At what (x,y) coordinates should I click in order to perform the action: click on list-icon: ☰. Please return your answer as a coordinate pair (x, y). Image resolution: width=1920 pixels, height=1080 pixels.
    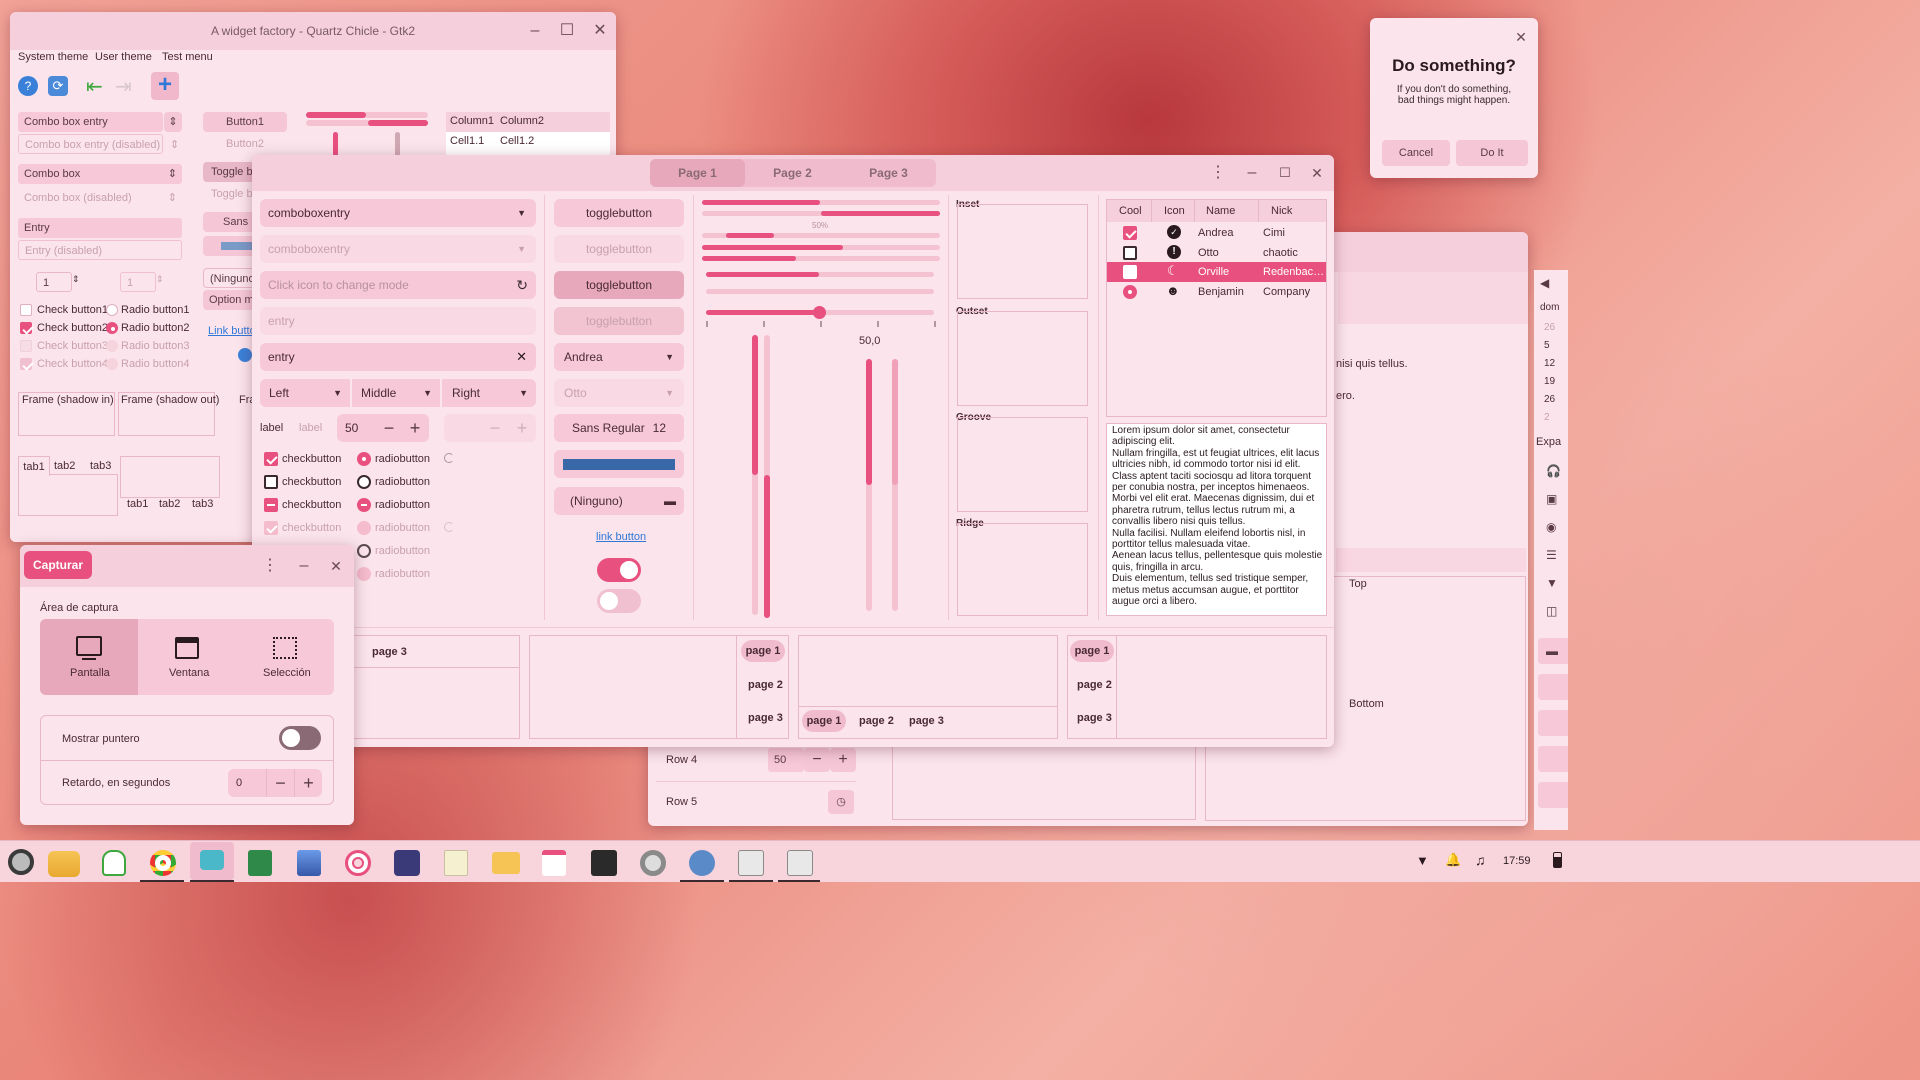
    Looking at the image, I should click on (1551, 555).